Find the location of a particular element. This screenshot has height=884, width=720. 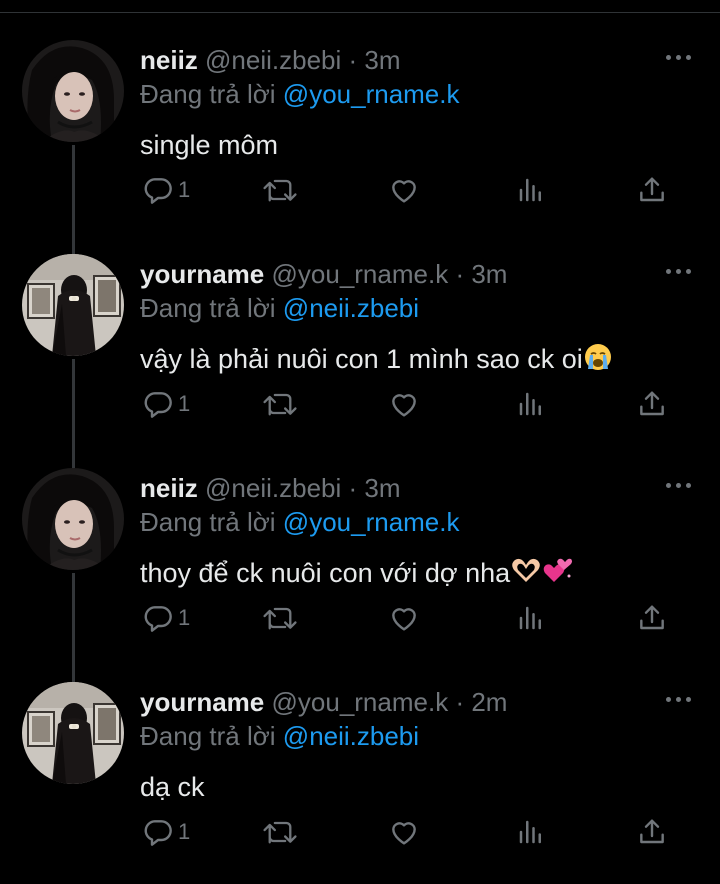

tweet-header: yourname @you_rname.k · 2m is located at coordinates (323, 702).